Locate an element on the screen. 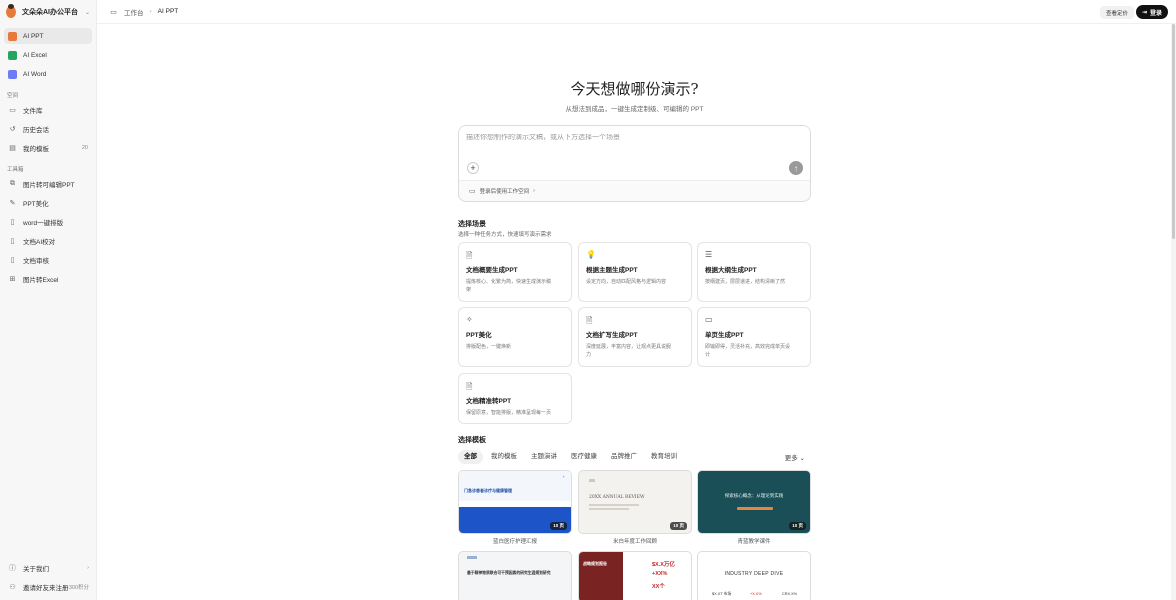  scene-card-outline: ☰ 根据大纲生成PPT 按纲建页，层层递进，结构清晰了然 is located at coordinates (754, 272).